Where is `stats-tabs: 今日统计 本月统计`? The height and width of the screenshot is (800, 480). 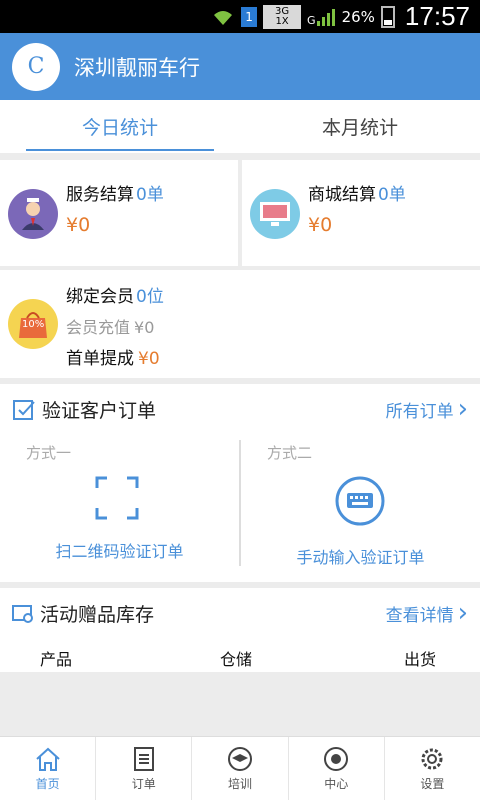
stats-tabs: 今日统计 本月统计 is located at coordinates (240, 126).